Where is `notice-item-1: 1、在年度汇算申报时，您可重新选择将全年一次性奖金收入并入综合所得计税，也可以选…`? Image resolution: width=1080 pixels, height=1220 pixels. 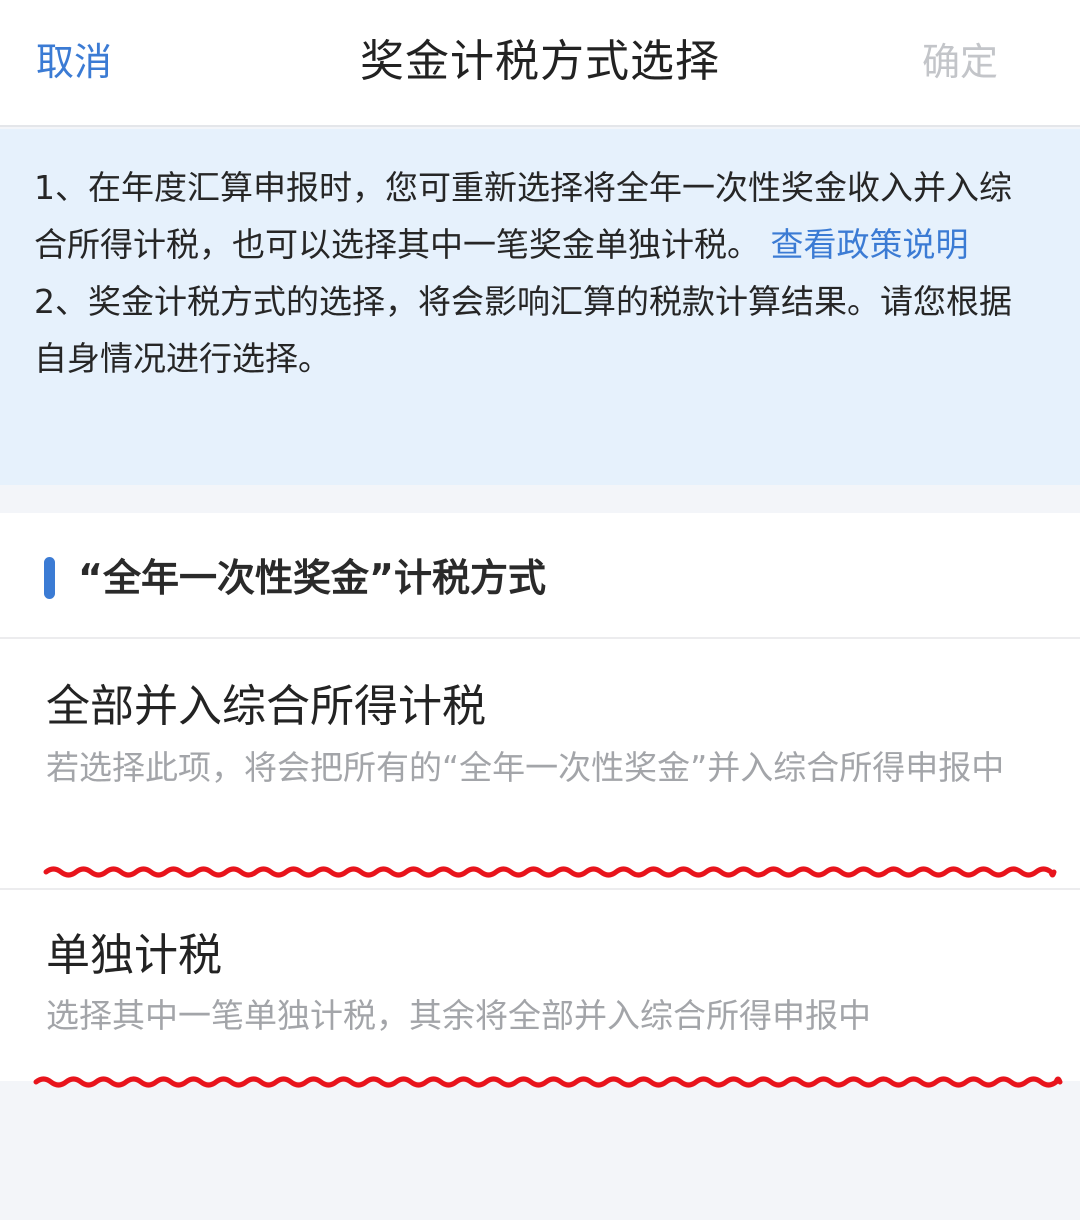 notice-item-1: 1、在年度汇算申报时，您可重新选择将全年一次性奖金收入并入综合所得计税，也可以选… is located at coordinates (537, 216).